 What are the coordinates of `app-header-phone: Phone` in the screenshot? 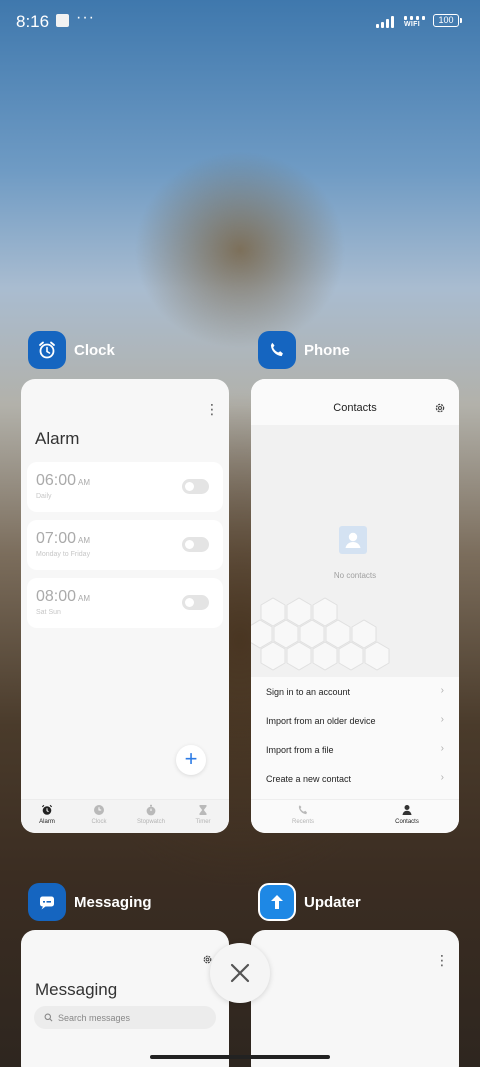 It's located at (304, 350).